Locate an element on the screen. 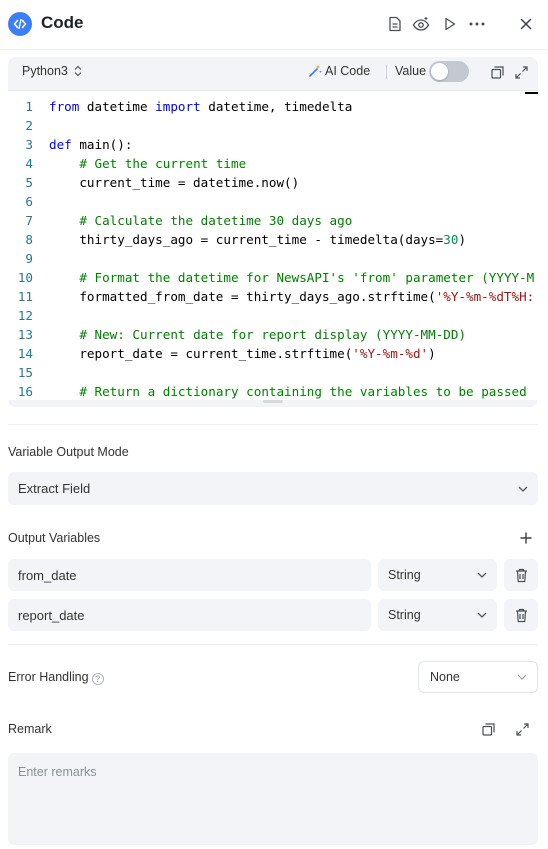 The image size is (548, 849). error-handling-label: Error Handling? is located at coordinates (56, 677).